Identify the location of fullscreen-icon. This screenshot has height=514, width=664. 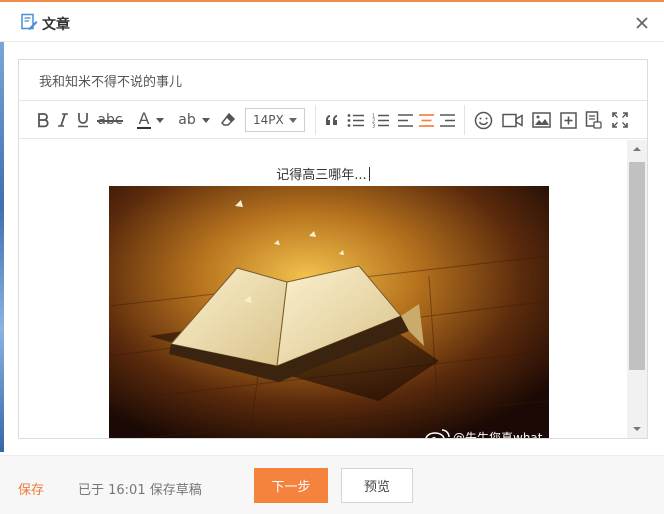
(620, 120).